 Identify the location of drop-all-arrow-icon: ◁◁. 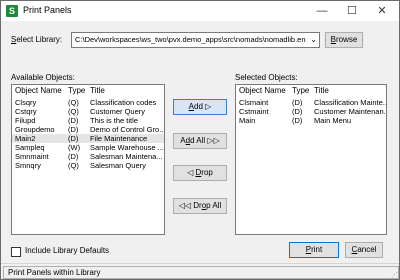
(185, 205).